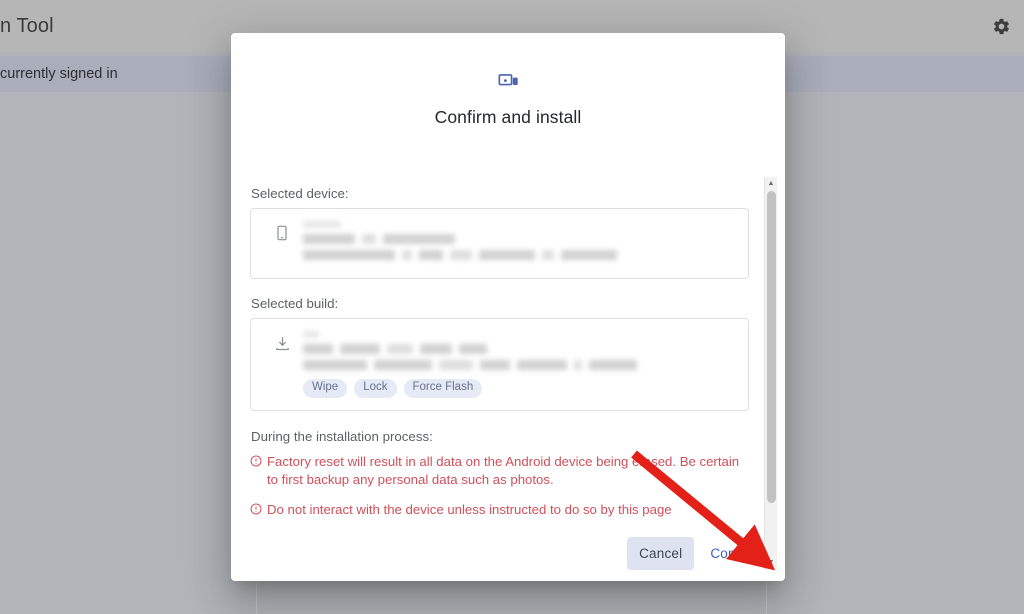 The image size is (1024, 614). I want to click on dialog-title: Confirm and install, so click(508, 117).